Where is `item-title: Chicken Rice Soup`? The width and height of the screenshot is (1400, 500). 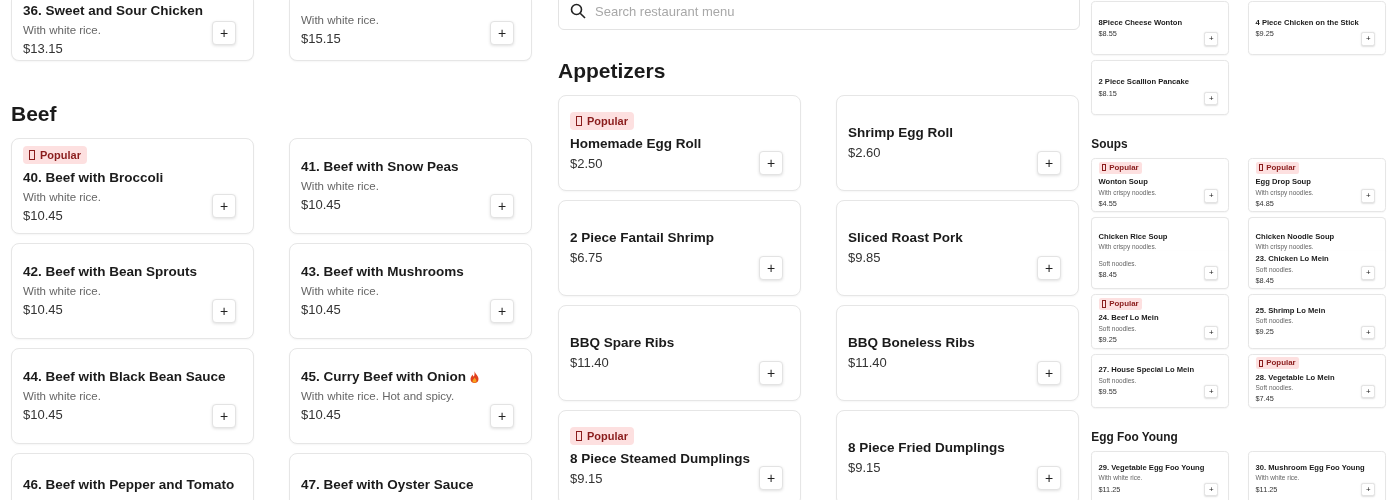
item-title: Chicken Rice Soup is located at coordinates (1133, 236).